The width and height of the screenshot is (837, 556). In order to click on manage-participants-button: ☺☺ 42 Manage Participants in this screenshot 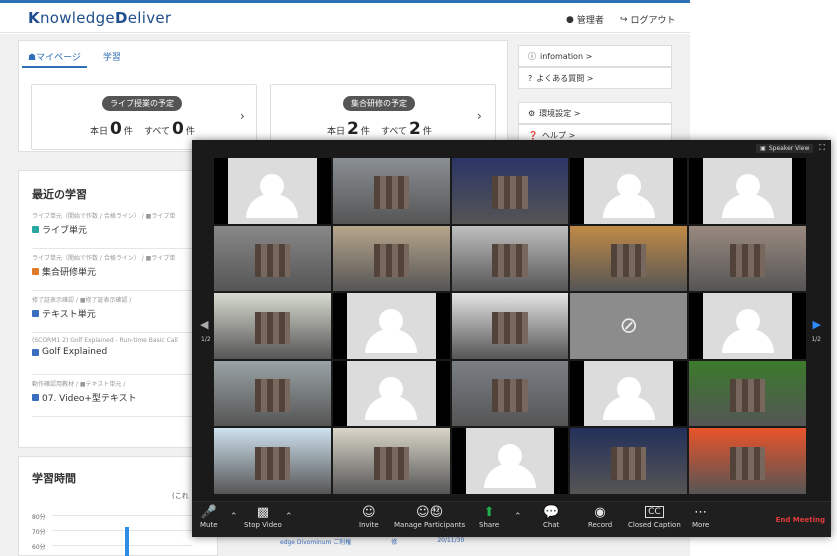, I will do `click(429, 516)`.